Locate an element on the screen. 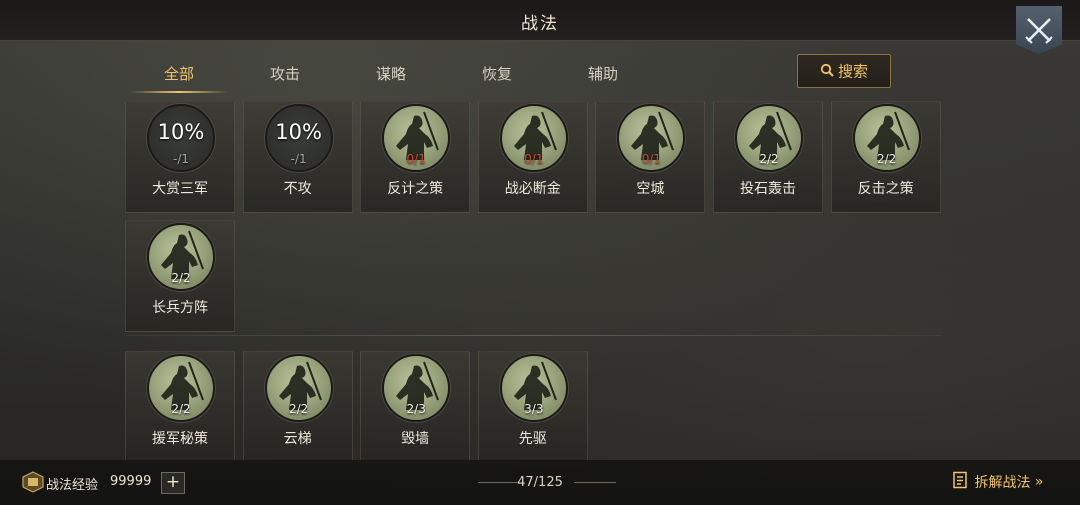 Image resolution: width=1080 pixels, height=505 pixels. tab-attack: 攻击 is located at coordinates (285, 74).